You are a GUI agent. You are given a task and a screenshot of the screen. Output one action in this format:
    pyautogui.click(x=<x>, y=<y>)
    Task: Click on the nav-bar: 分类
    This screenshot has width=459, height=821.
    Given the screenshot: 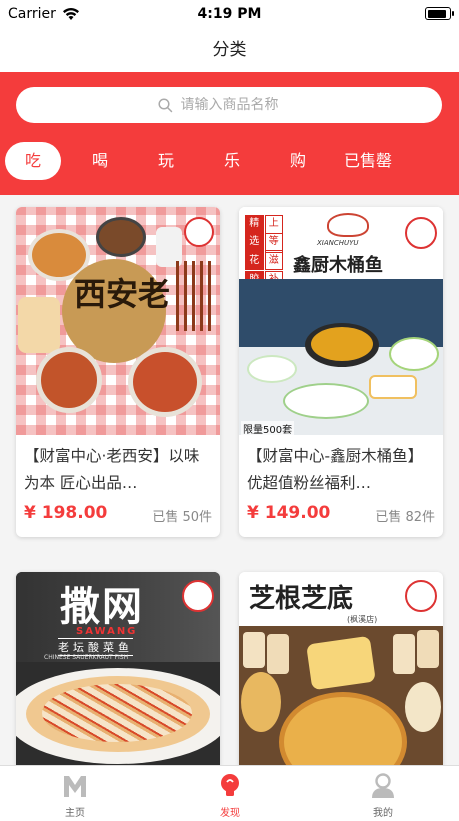 What is the action you would take?
    pyautogui.click(x=229, y=50)
    